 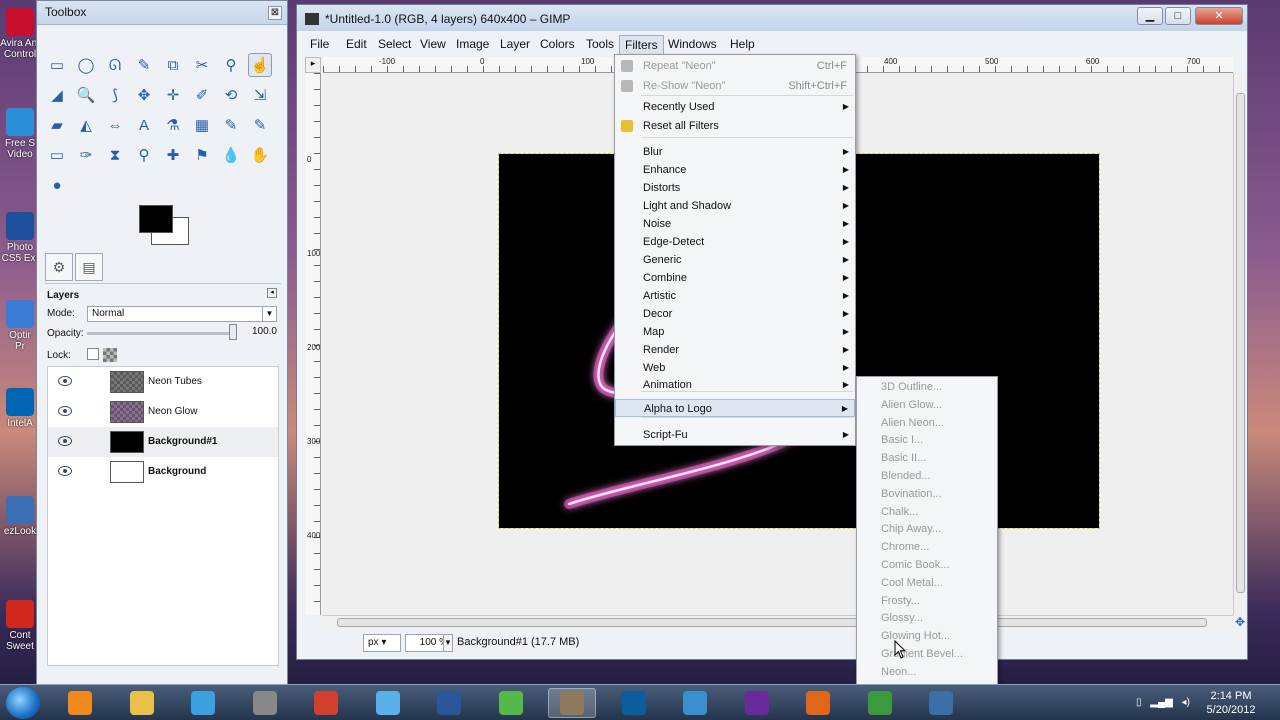 What do you see at coordinates (1240, 622) in the screenshot?
I see `navigate-icon: ✥` at bounding box center [1240, 622].